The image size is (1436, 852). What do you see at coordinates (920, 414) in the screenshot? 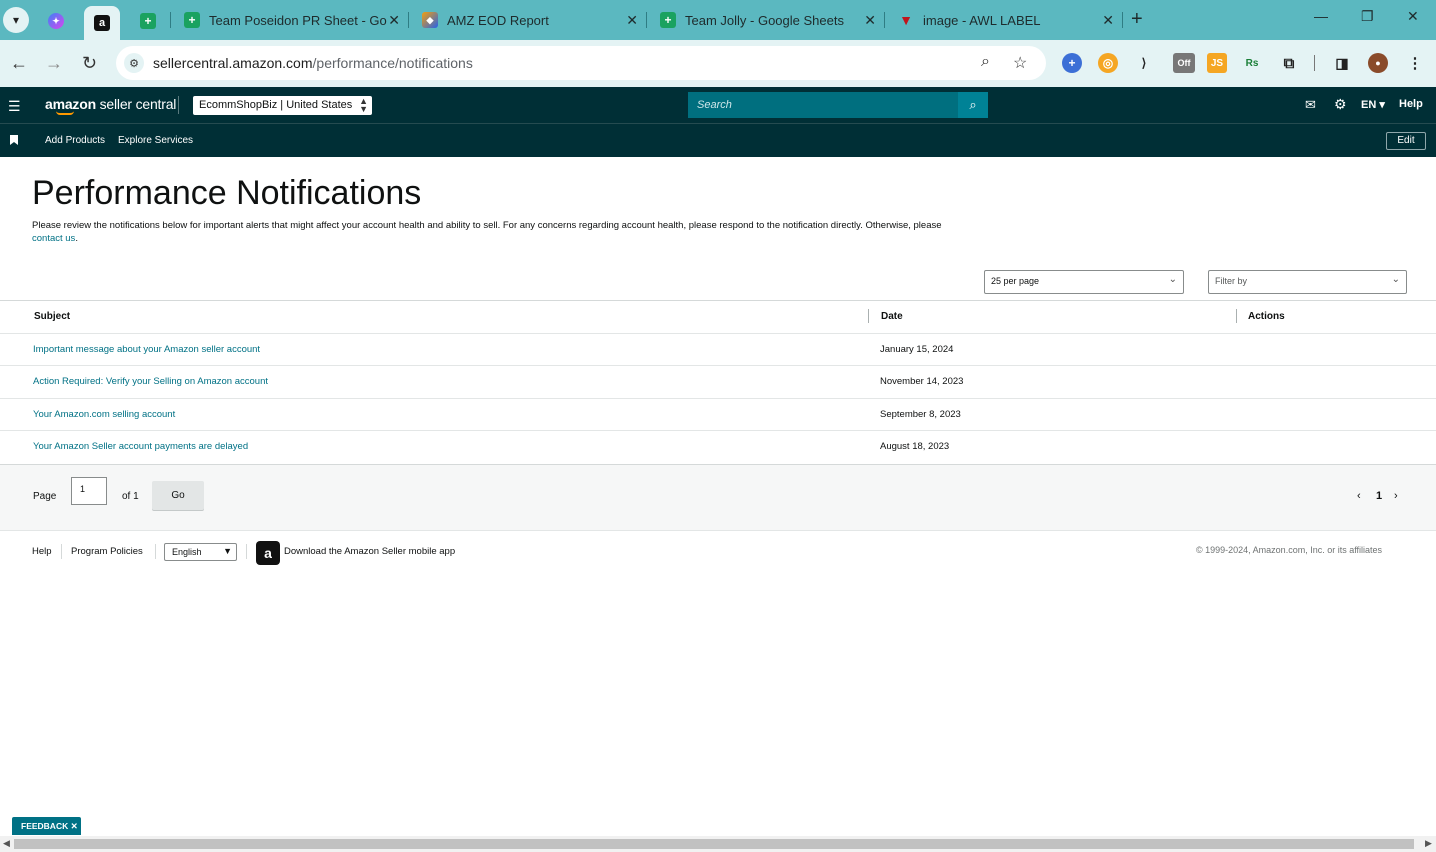
I see `notification-date: September 8, 2023` at bounding box center [920, 414].